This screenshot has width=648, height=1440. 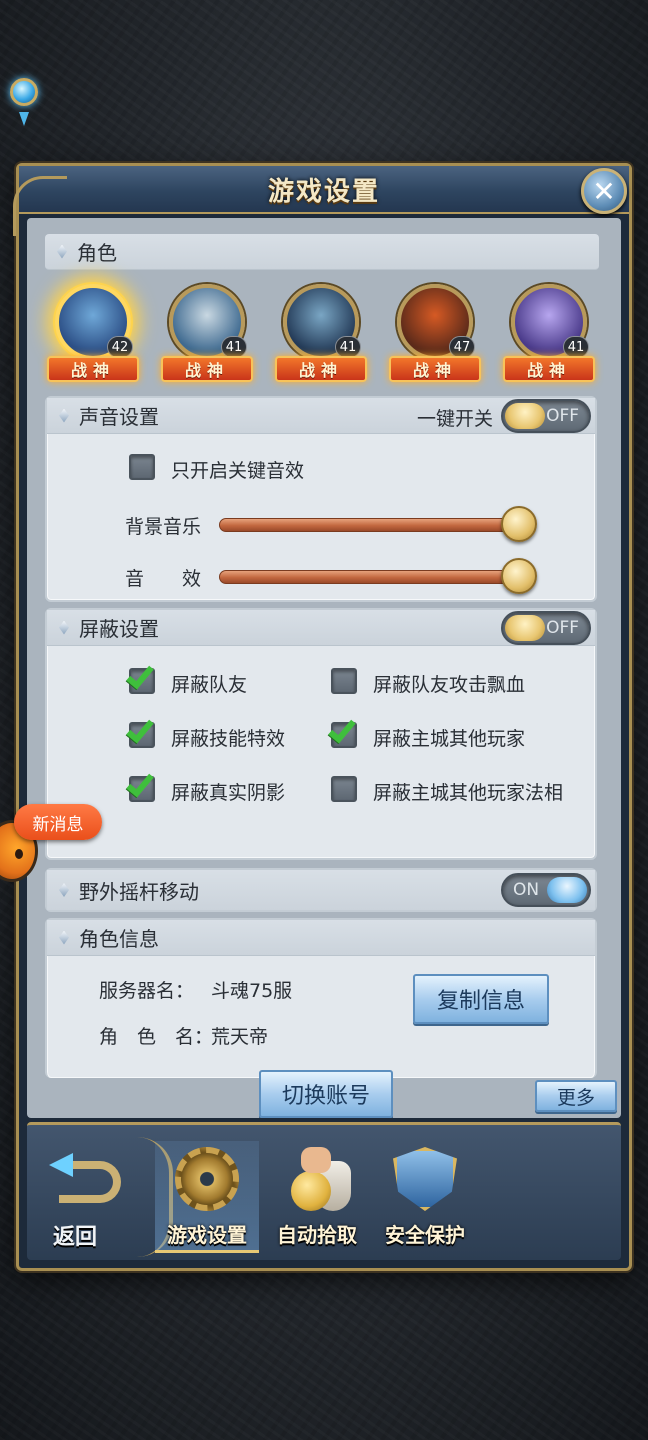 What do you see at coordinates (228, 793) in the screenshot?
I see `shield-option-label: 屏蔽真实阴影` at bounding box center [228, 793].